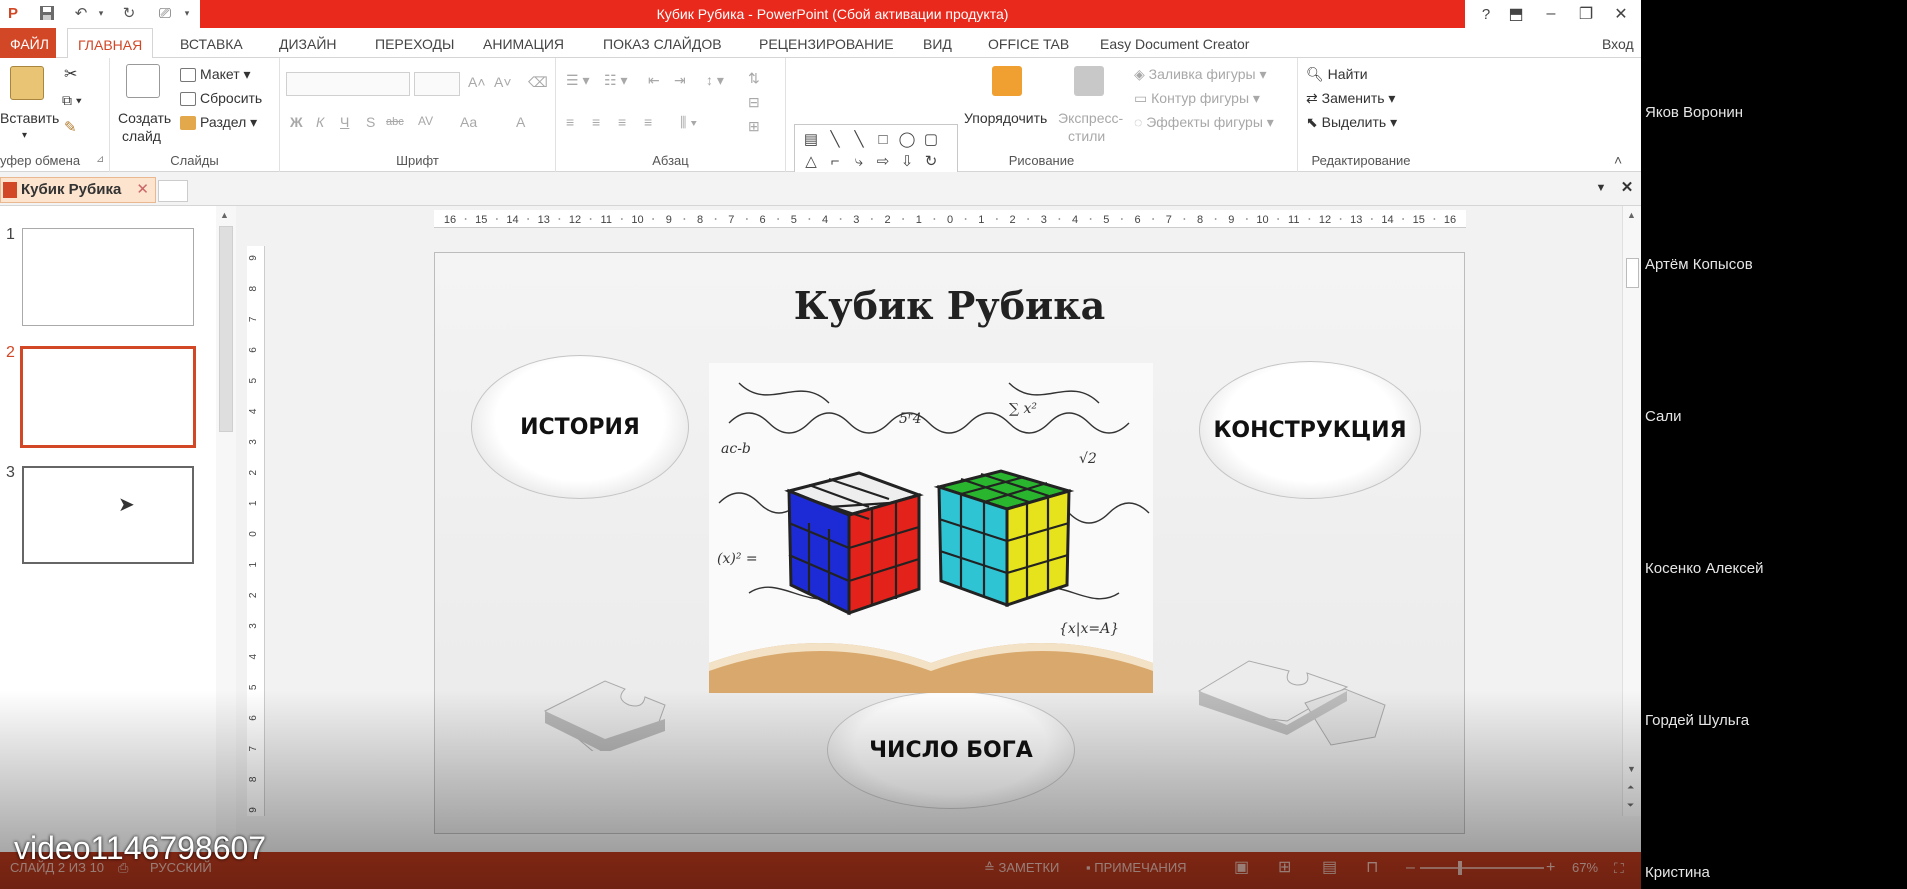 This screenshot has height=889, width=1907. What do you see at coordinates (754, 102) in the screenshot?
I see `align-text-icon: ⊟` at bounding box center [754, 102].